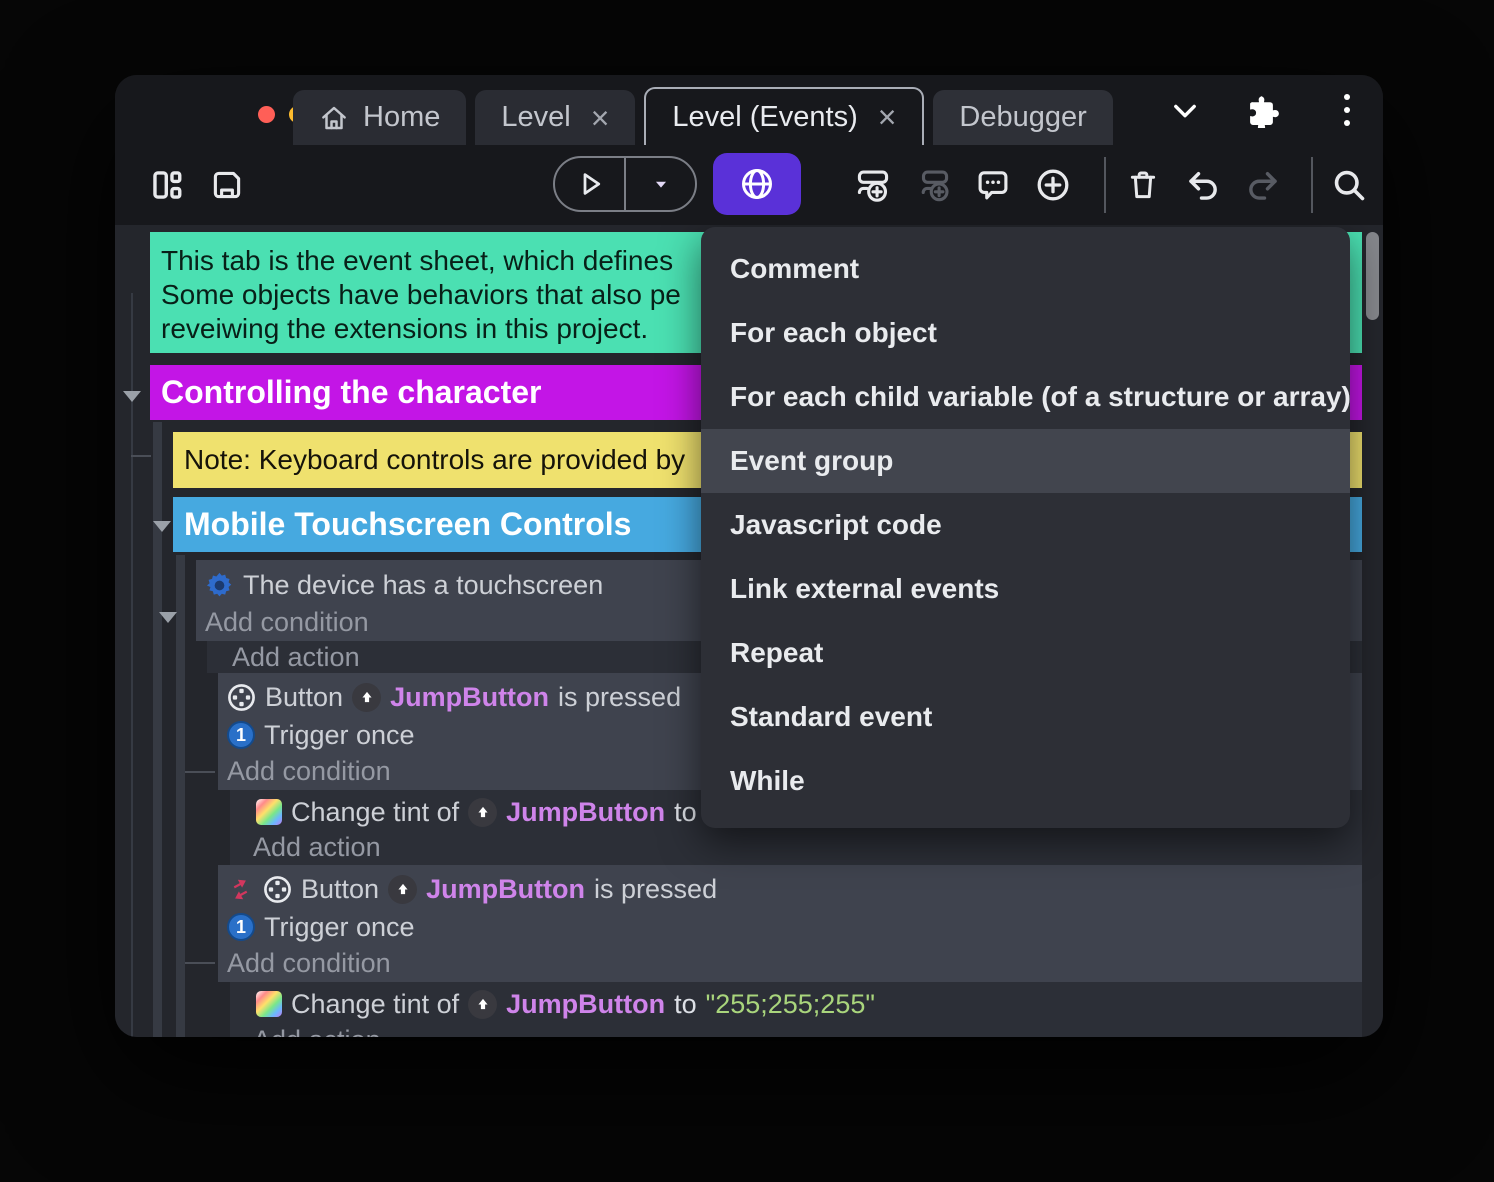 This screenshot has width=1494, height=1182. I want to click on tab-label: Home, so click(402, 117).